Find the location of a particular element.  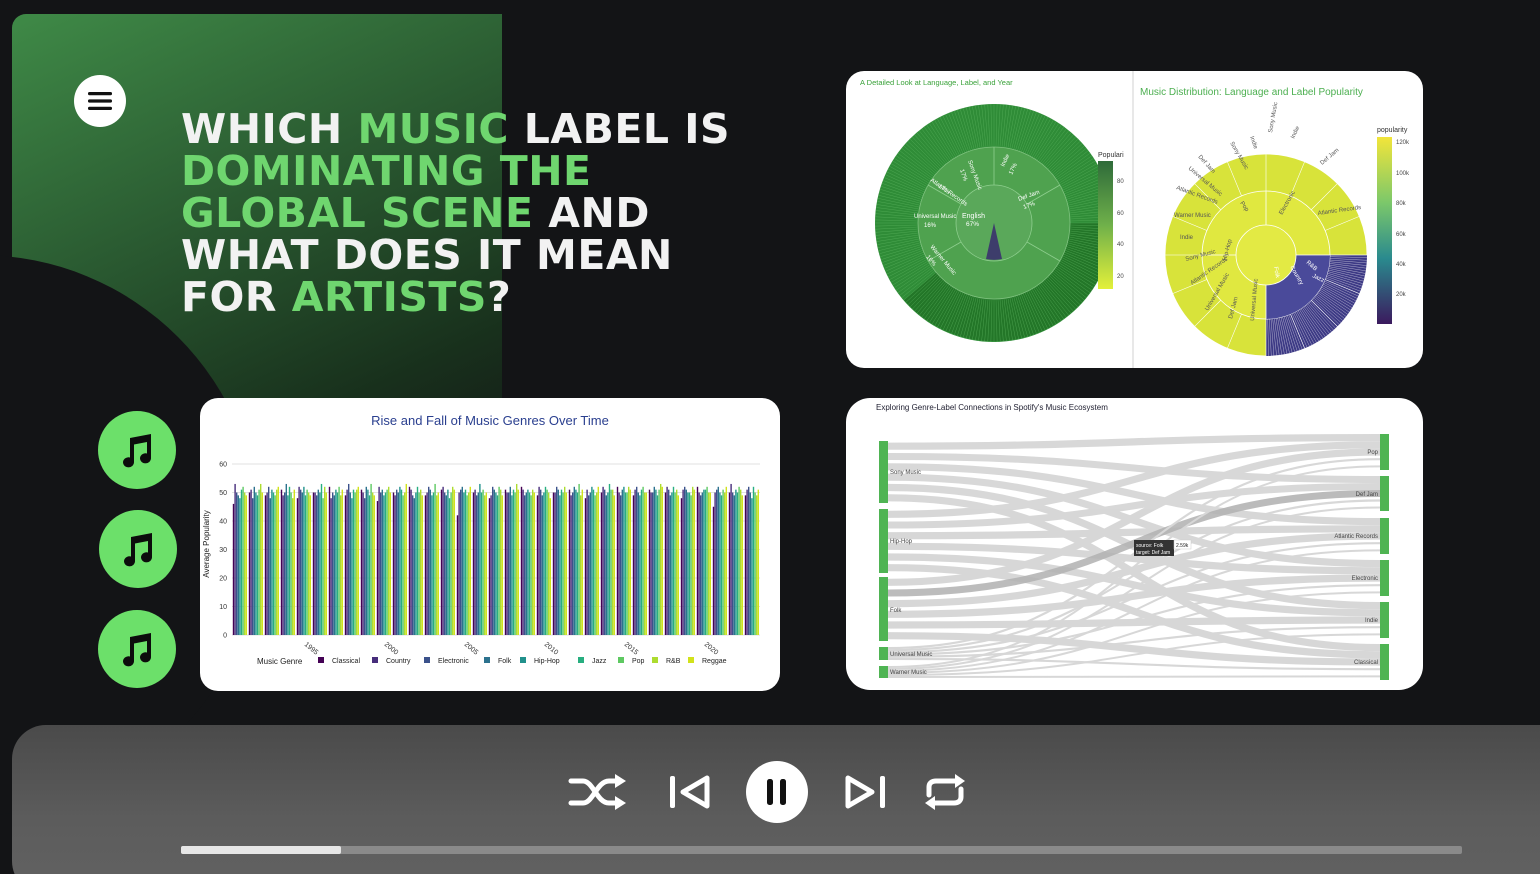

sankey-source-label: Universal Music is located at coordinates (911, 655).